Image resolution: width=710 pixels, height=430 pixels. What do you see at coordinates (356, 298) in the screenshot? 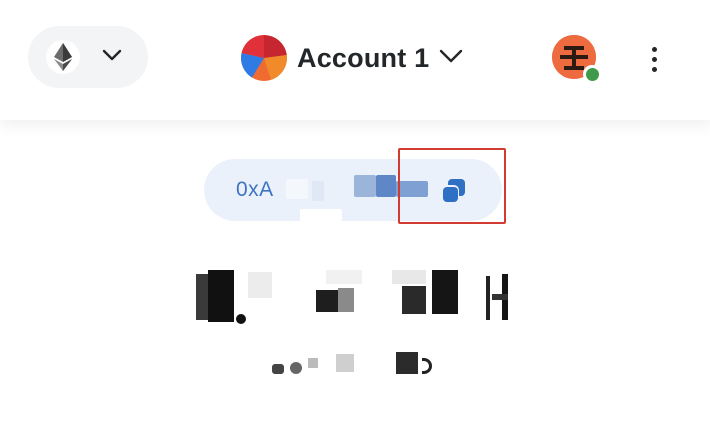
I see `balance-amount-redacted` at bounding box center [356, 298].